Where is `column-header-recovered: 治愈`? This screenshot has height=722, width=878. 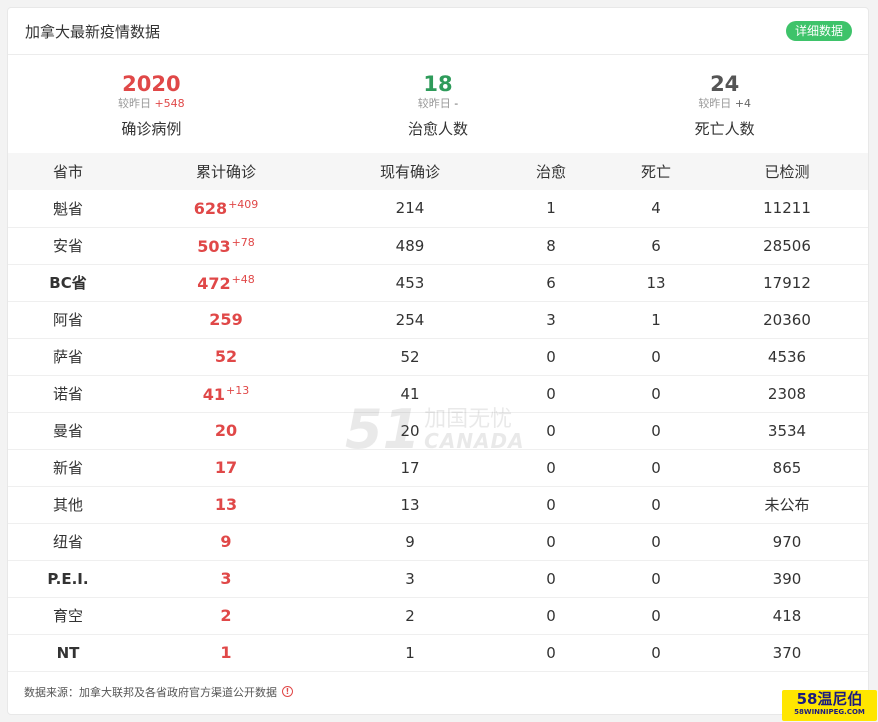
column-header-recovered: 治愈 is located at coordinates (550, 172).